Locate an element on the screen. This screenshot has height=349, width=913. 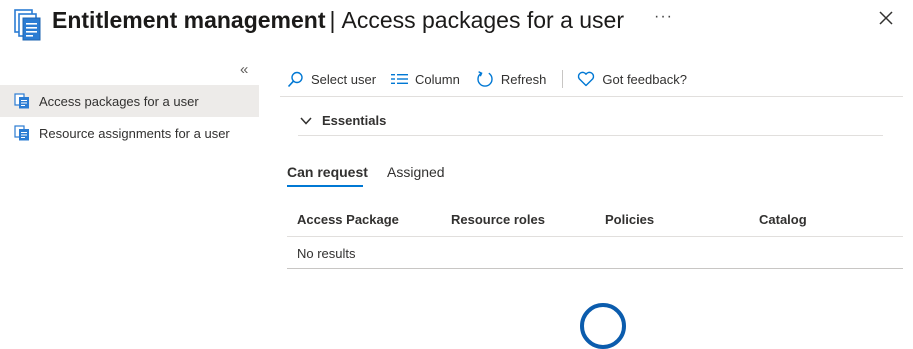
tab-can-request: Can request is located at coordinates (327, 172).